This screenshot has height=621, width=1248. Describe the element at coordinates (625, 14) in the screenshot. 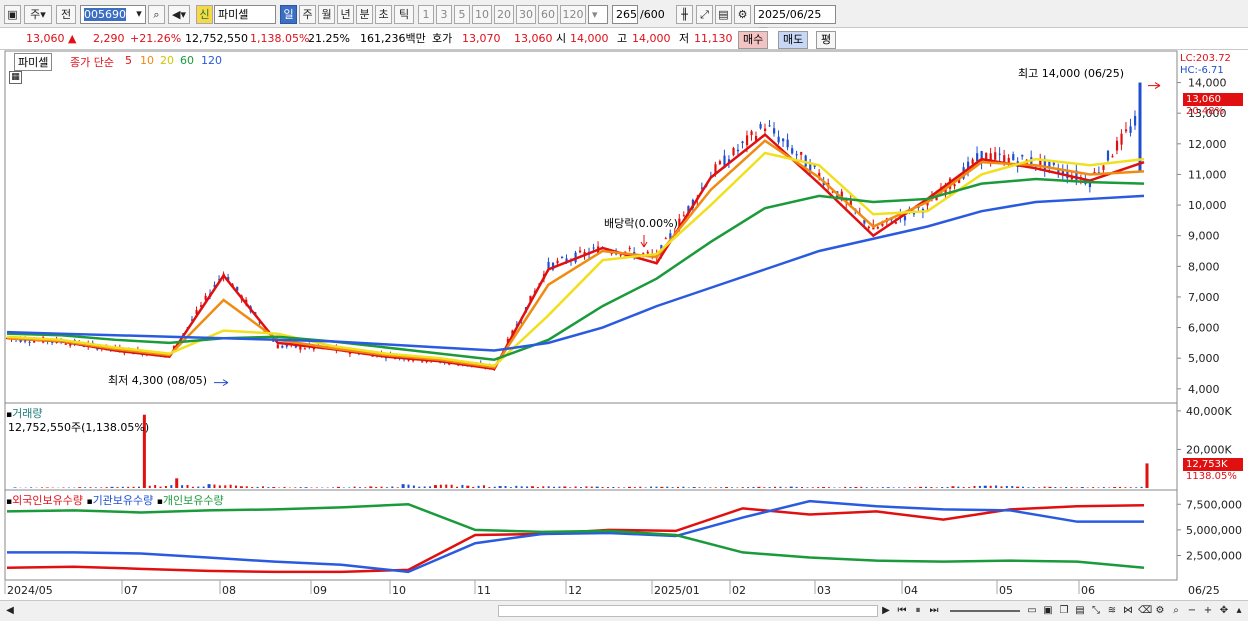

I see `bar-count-input: 265` at that location.